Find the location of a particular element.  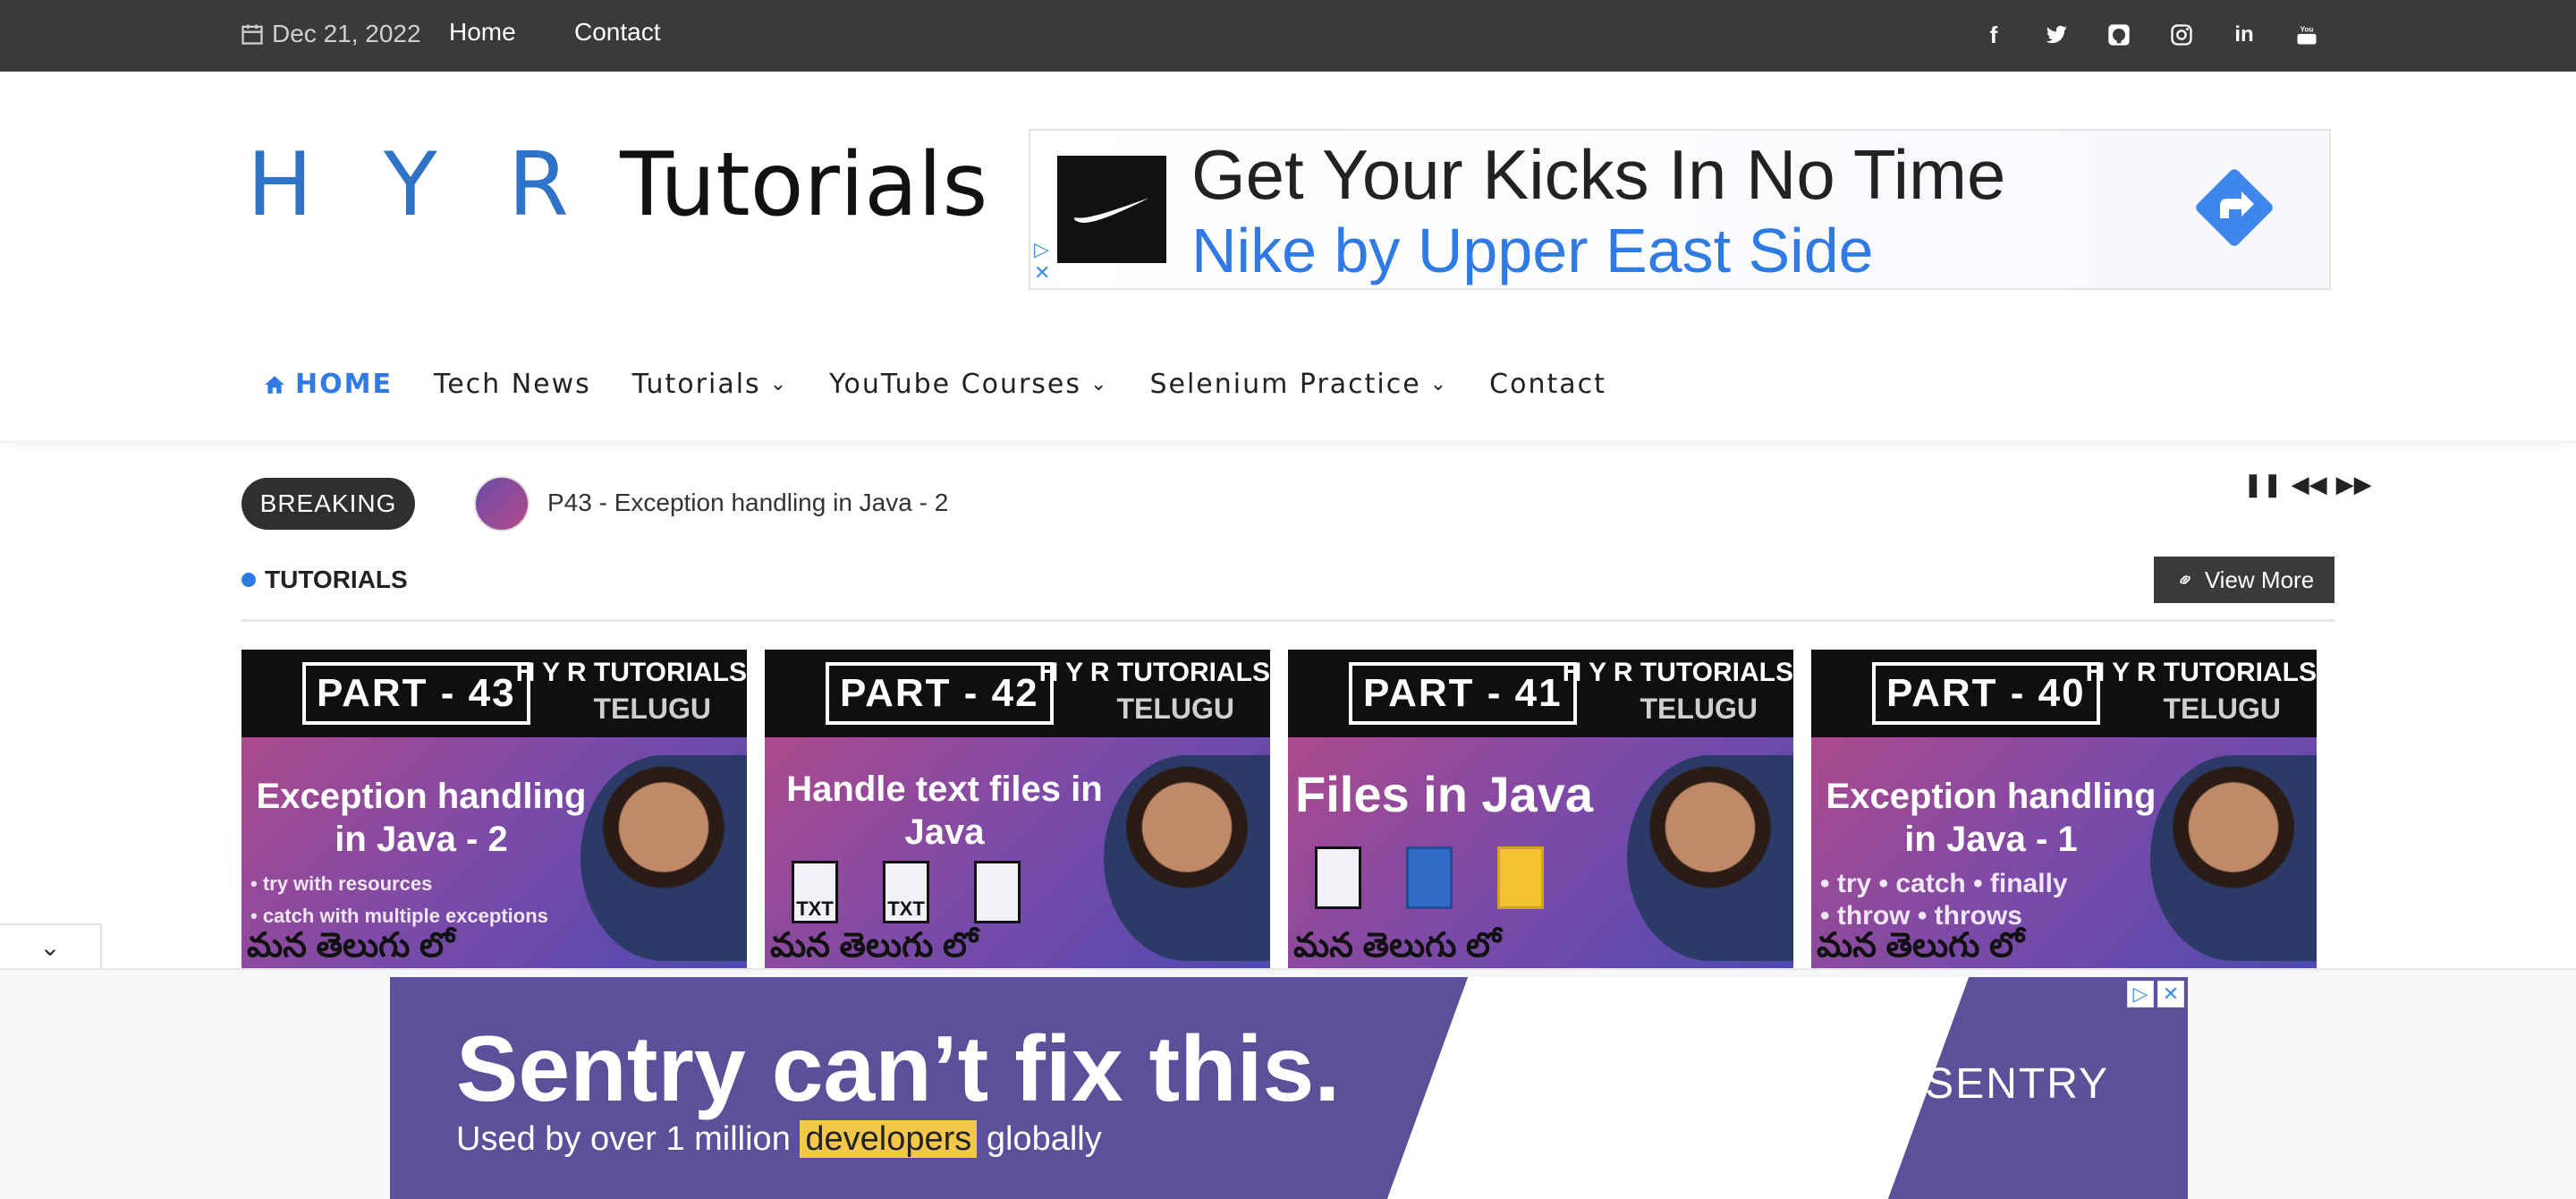

sentry-brand: SENTRY is located at coordinates (2017, 1084).